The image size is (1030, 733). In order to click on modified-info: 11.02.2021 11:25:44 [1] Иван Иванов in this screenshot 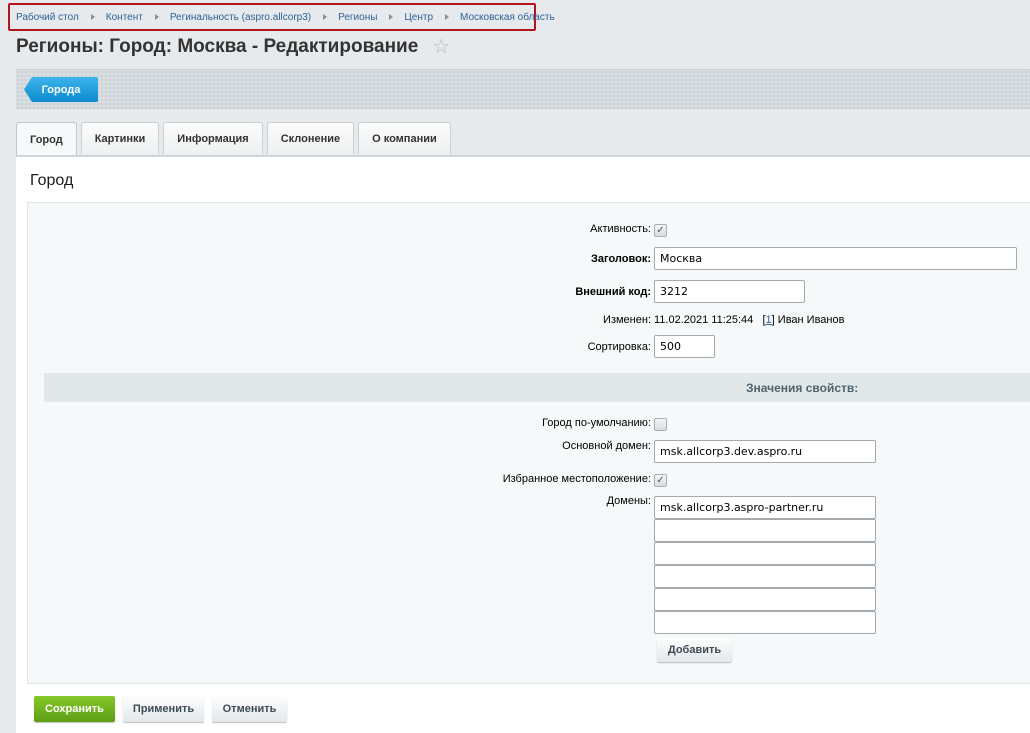, I will do `click(749, 320)`.